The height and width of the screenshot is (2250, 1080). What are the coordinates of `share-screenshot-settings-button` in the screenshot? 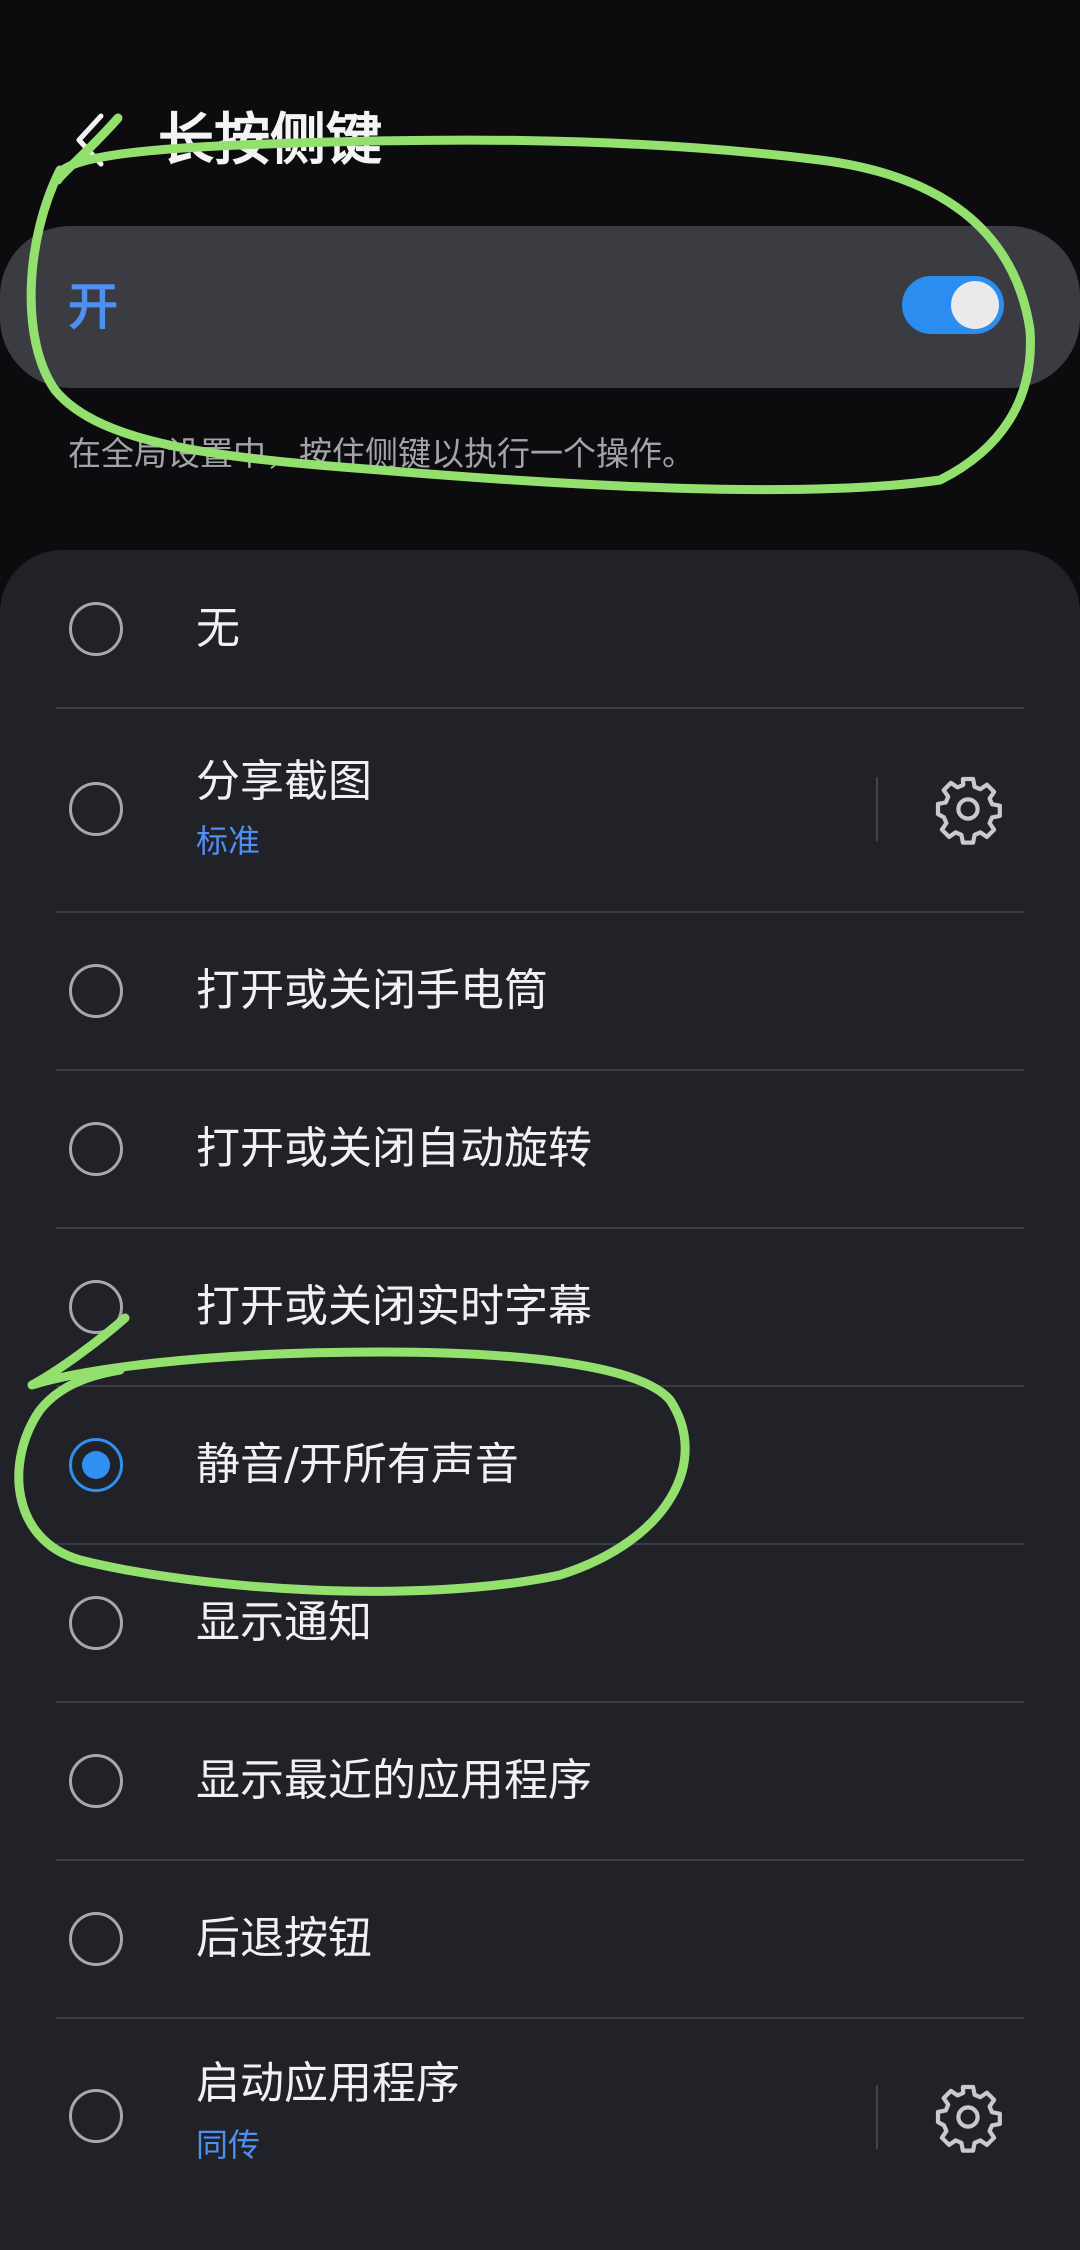 It's located at (968, 809).